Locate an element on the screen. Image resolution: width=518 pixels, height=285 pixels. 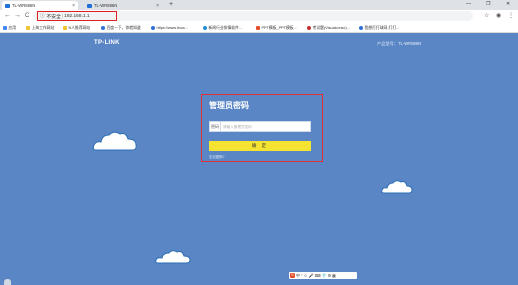
tab-tl-wr886n-1: TL-WR886N × is located at coordinates (40, 5).